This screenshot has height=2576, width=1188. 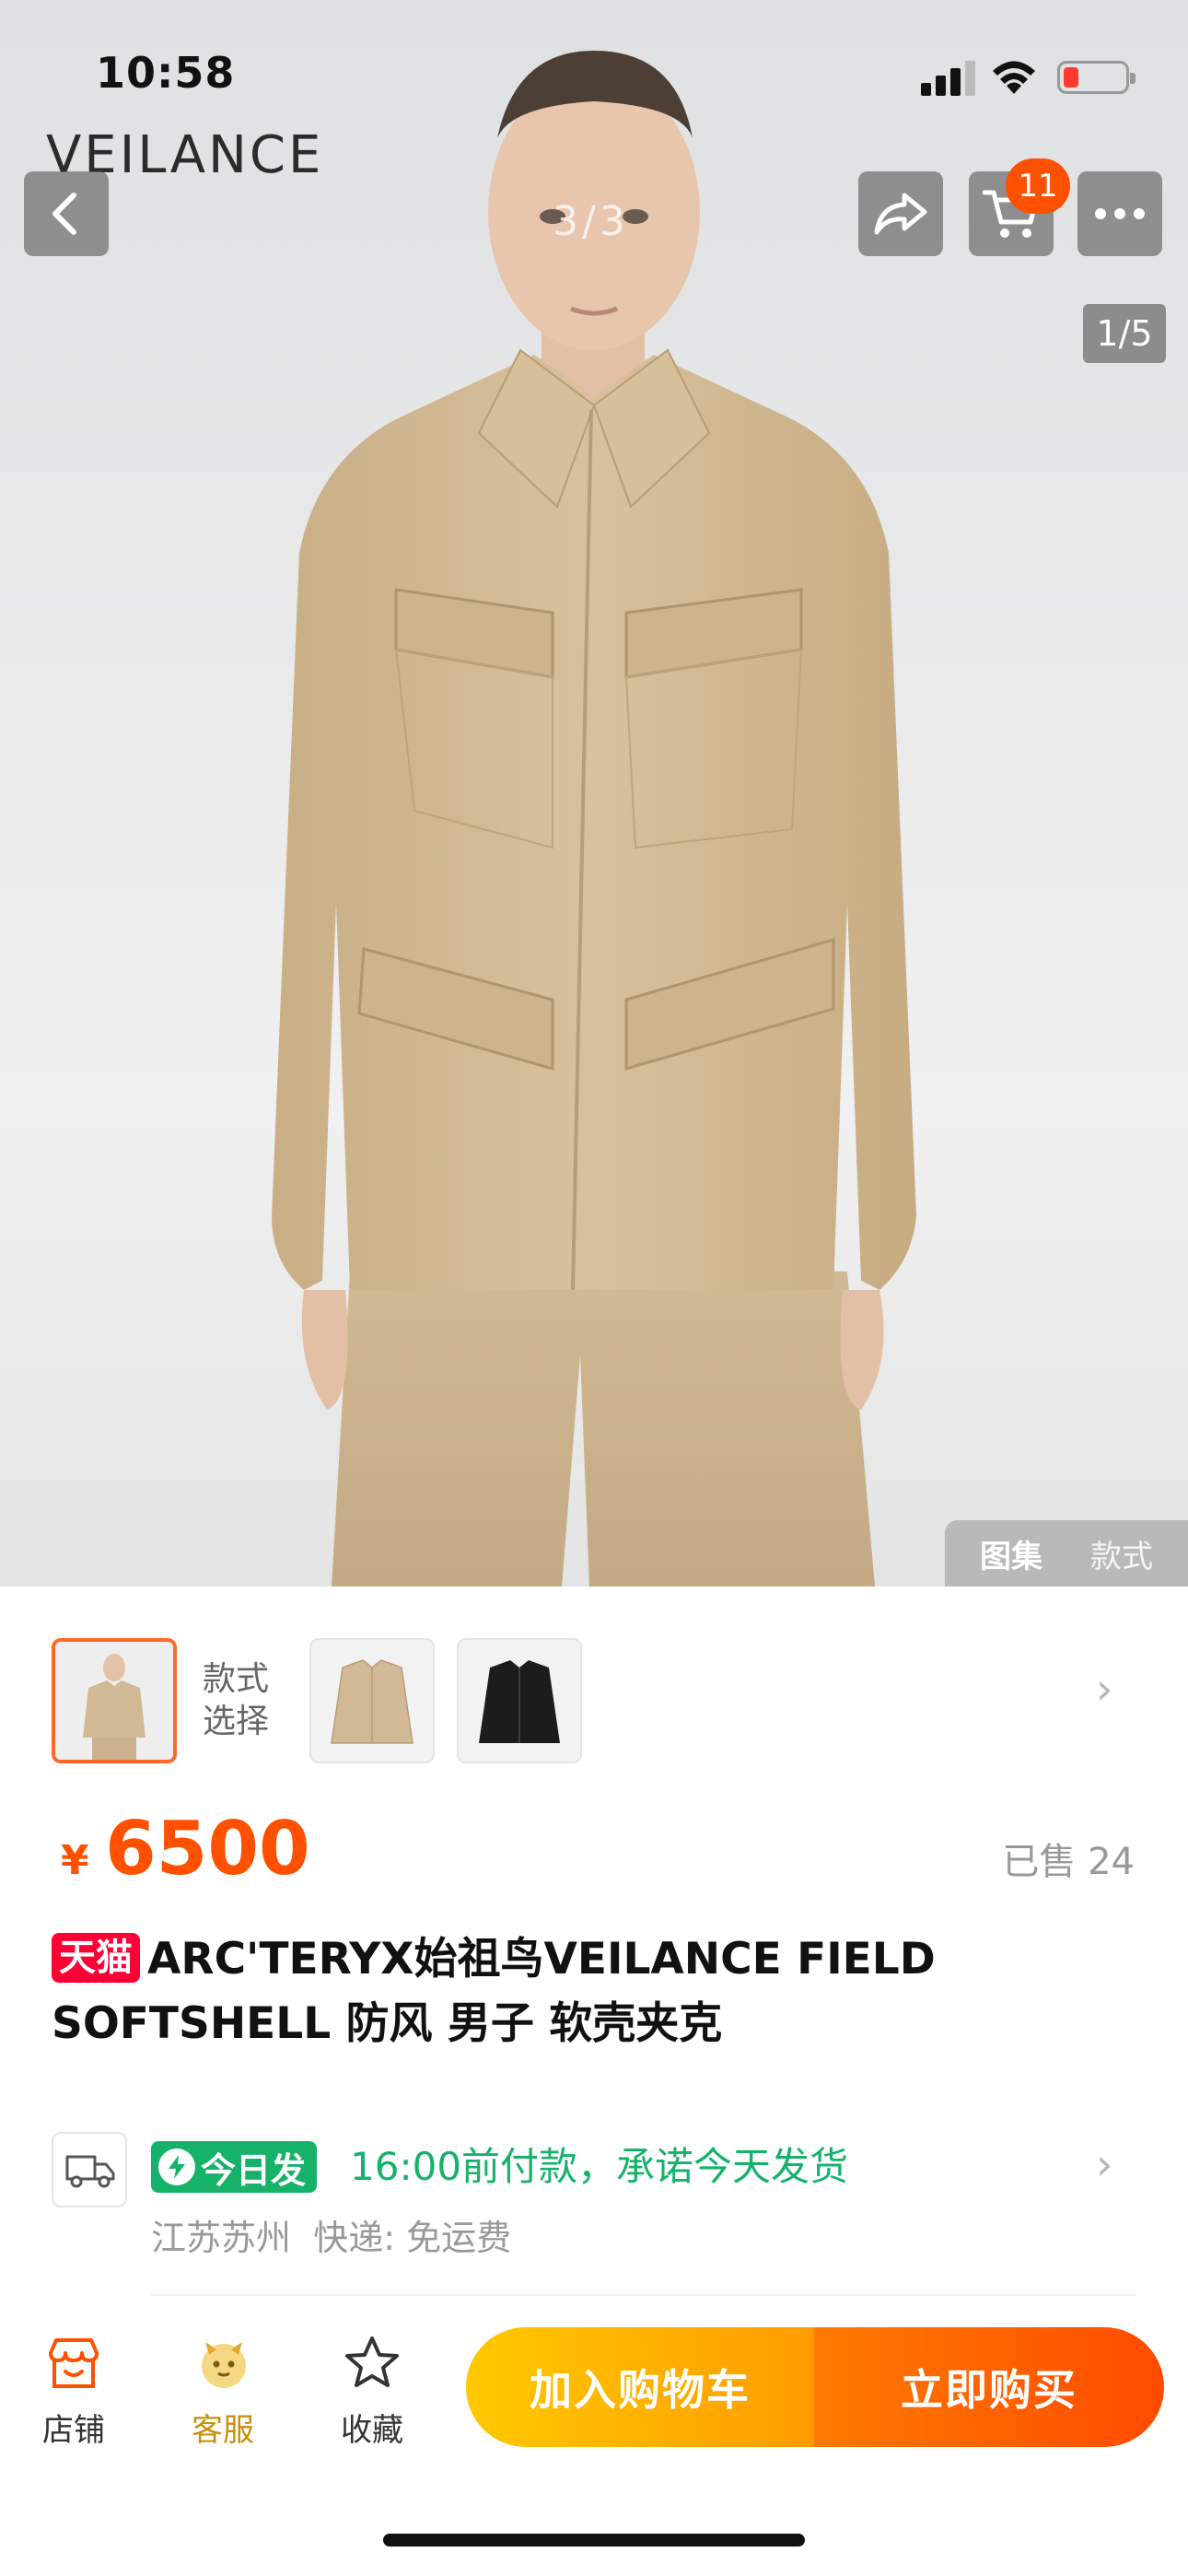 I want to click on shop-button: 店铺, so click(x=73, y=2390).